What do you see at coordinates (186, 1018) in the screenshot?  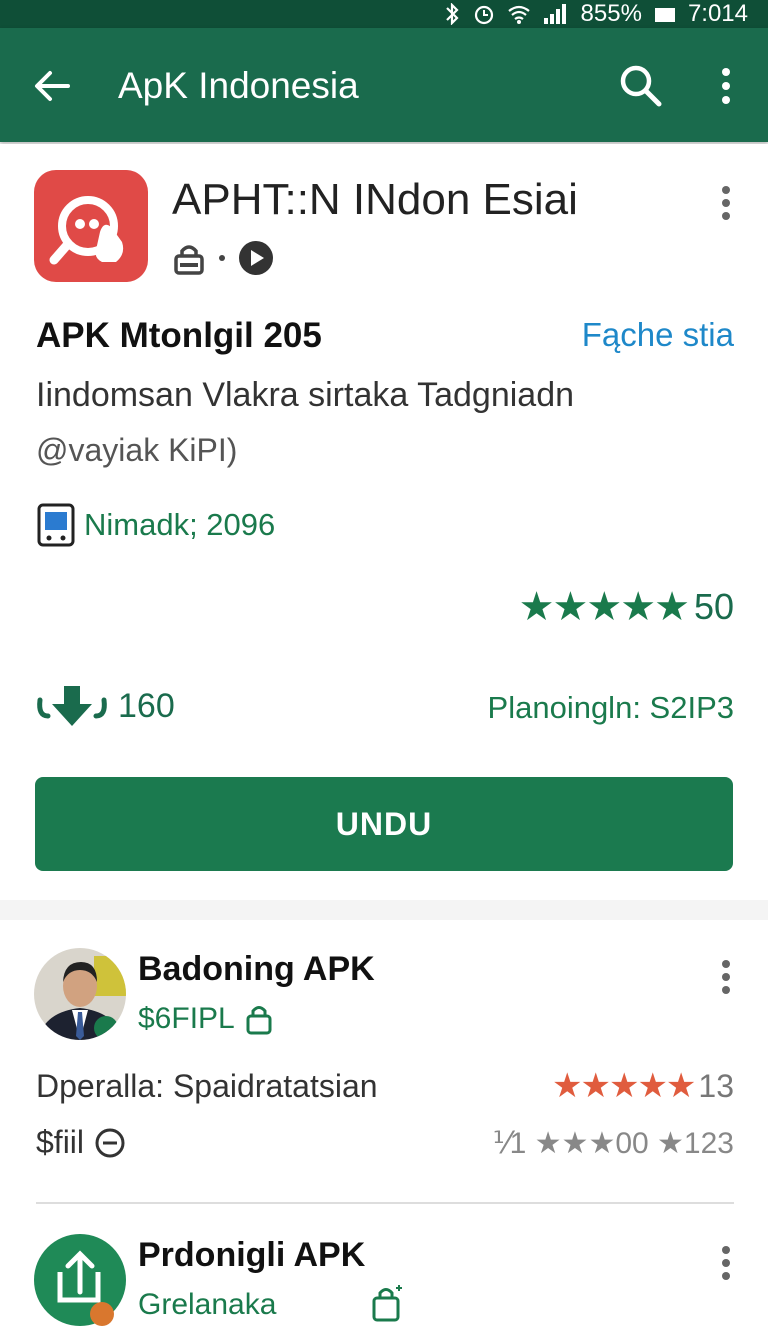 I see `review-subtitle-label: $6FIPL` at bounding box center [186, 1018].